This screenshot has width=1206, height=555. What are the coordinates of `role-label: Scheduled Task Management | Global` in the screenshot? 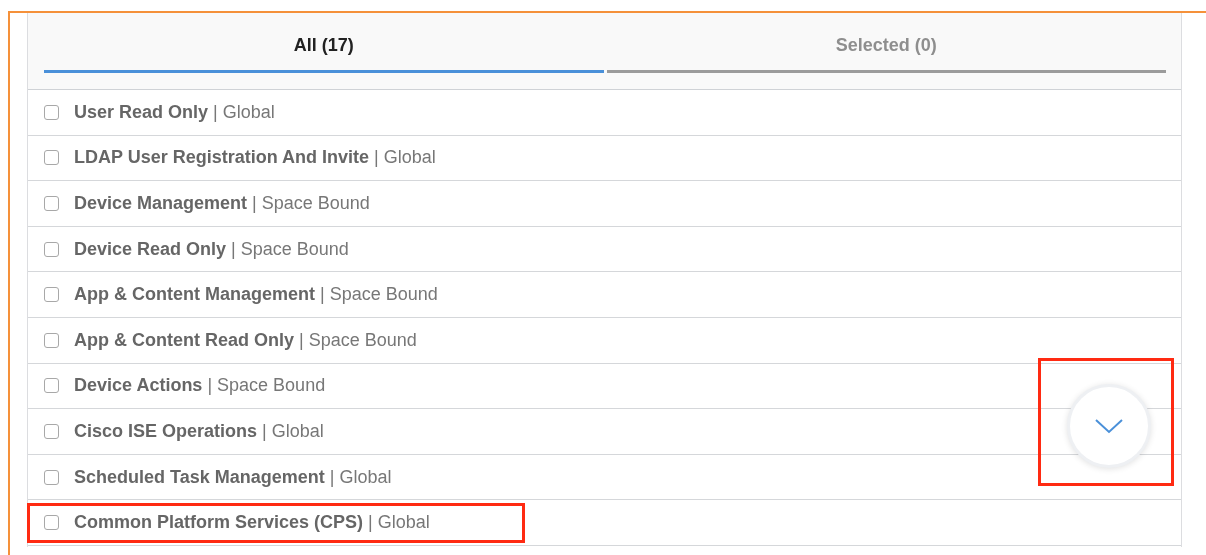 It's located at (233, 477).